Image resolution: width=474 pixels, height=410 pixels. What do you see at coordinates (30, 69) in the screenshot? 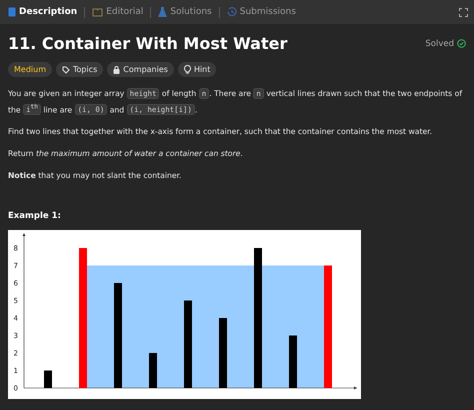
I see `difficulty-badge: Medium` at bounding box center [30, 69].